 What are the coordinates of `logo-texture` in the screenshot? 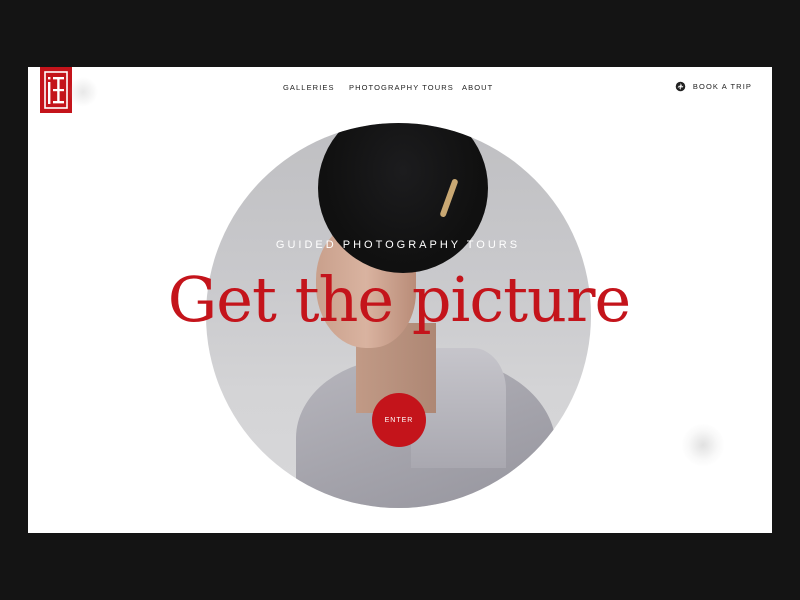 It's located at (83, 92).